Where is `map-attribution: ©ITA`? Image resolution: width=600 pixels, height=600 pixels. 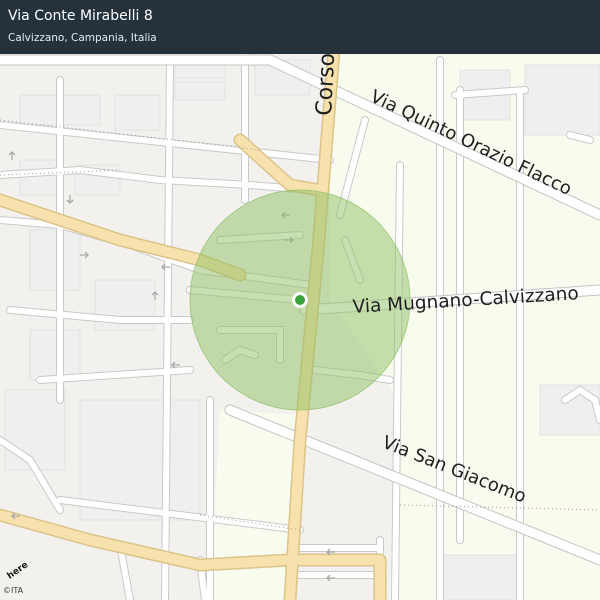
map-attribution: ©ITA is located at coordinates (13, 590).